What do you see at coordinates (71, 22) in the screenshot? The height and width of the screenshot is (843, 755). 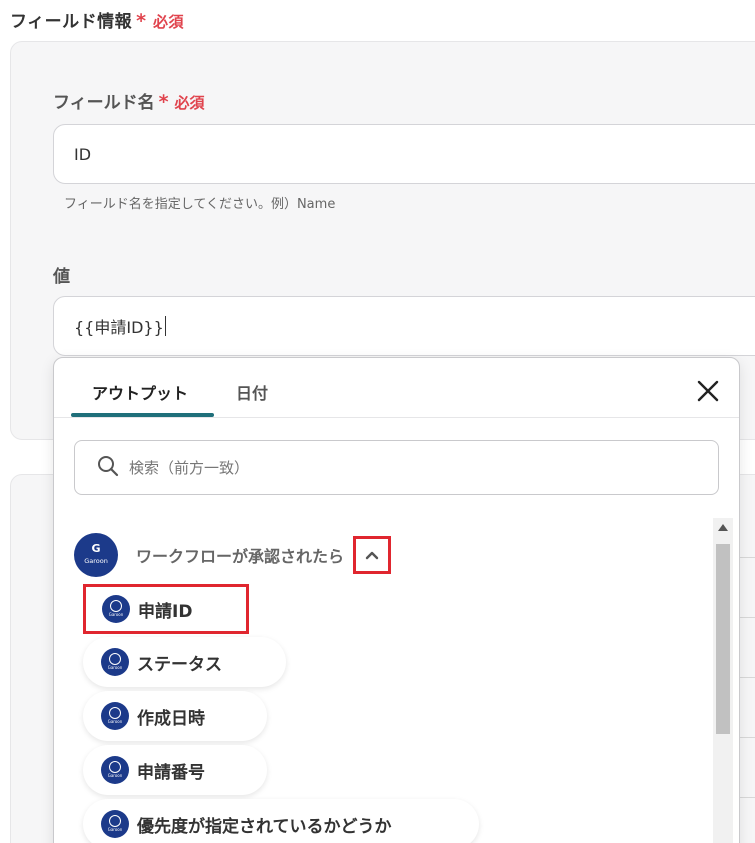 I see `section-title-text: フィールド情報` at bounding box center [71, 22].